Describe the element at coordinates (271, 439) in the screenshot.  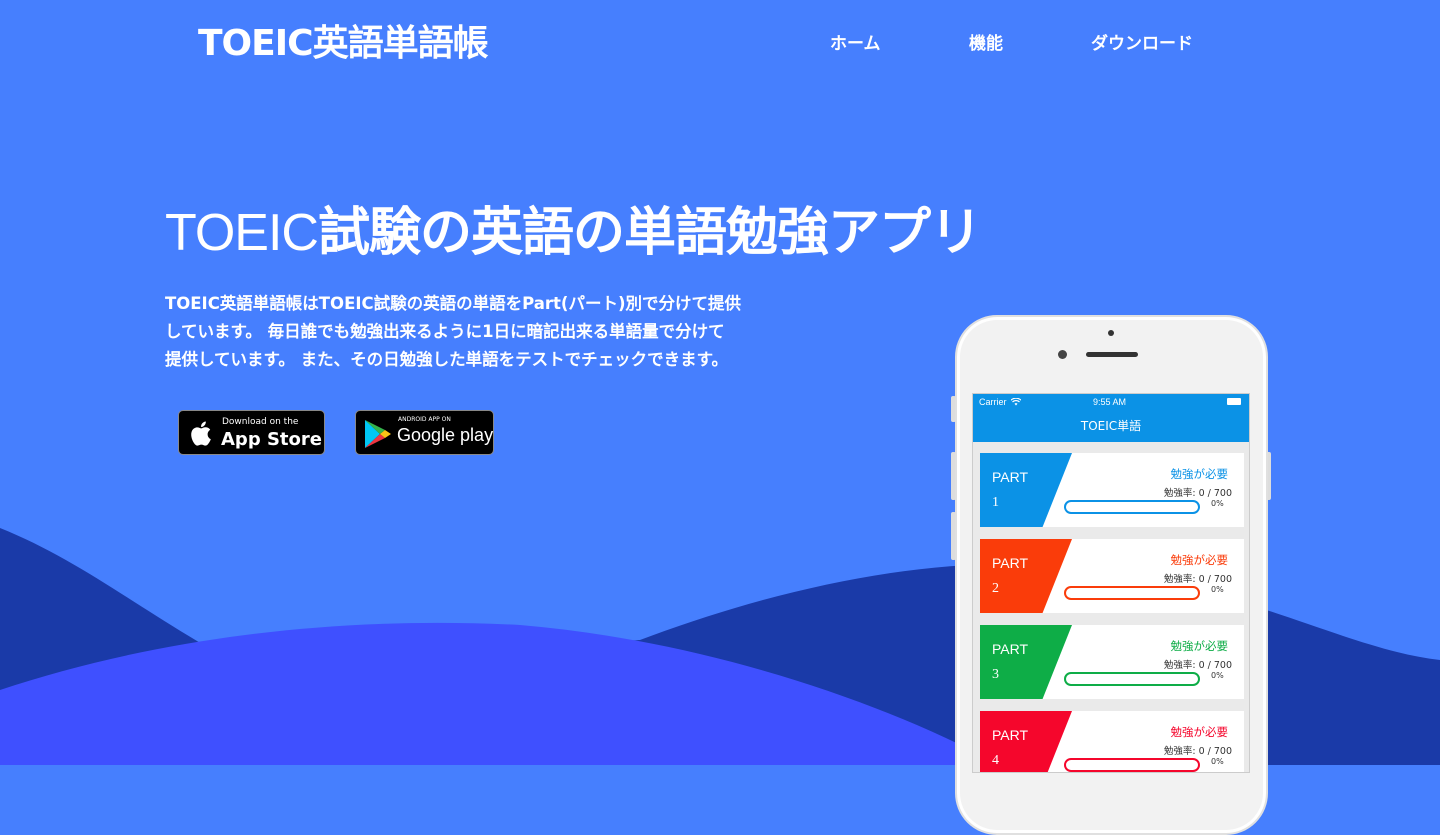
I see `app-store-label: App Store` at that location.